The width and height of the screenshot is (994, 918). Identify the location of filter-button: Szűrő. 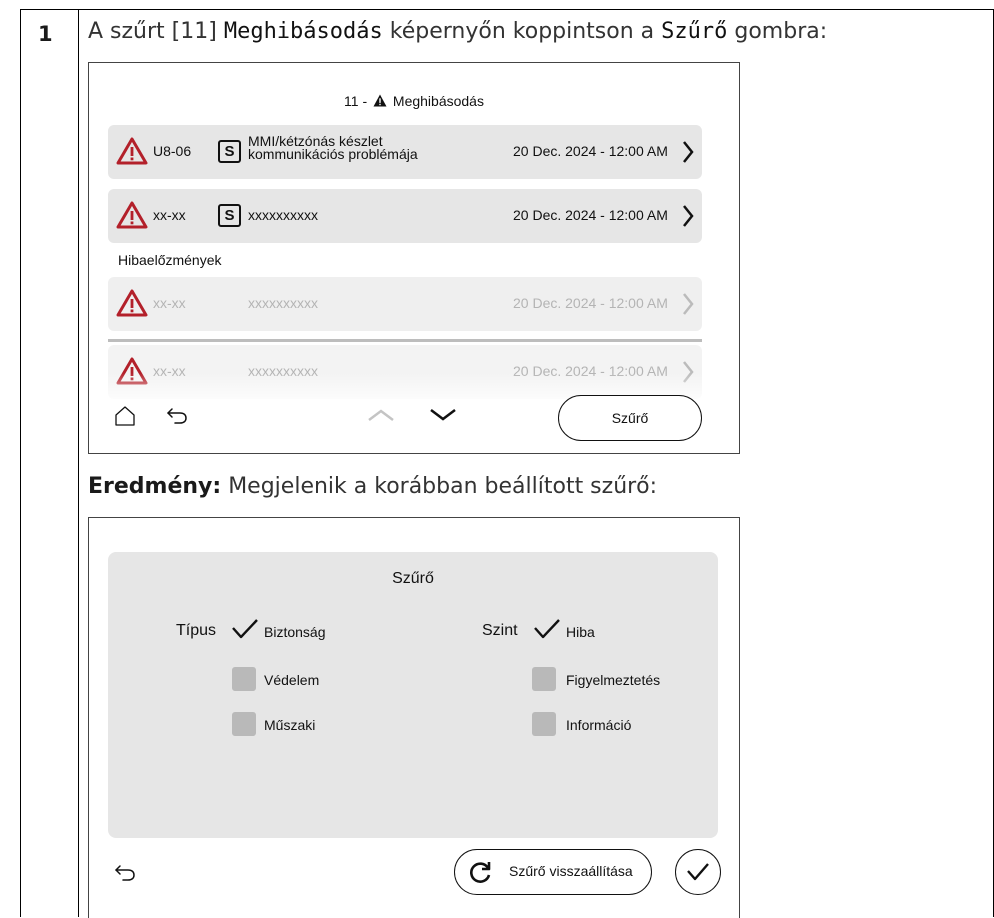
(630, 418).